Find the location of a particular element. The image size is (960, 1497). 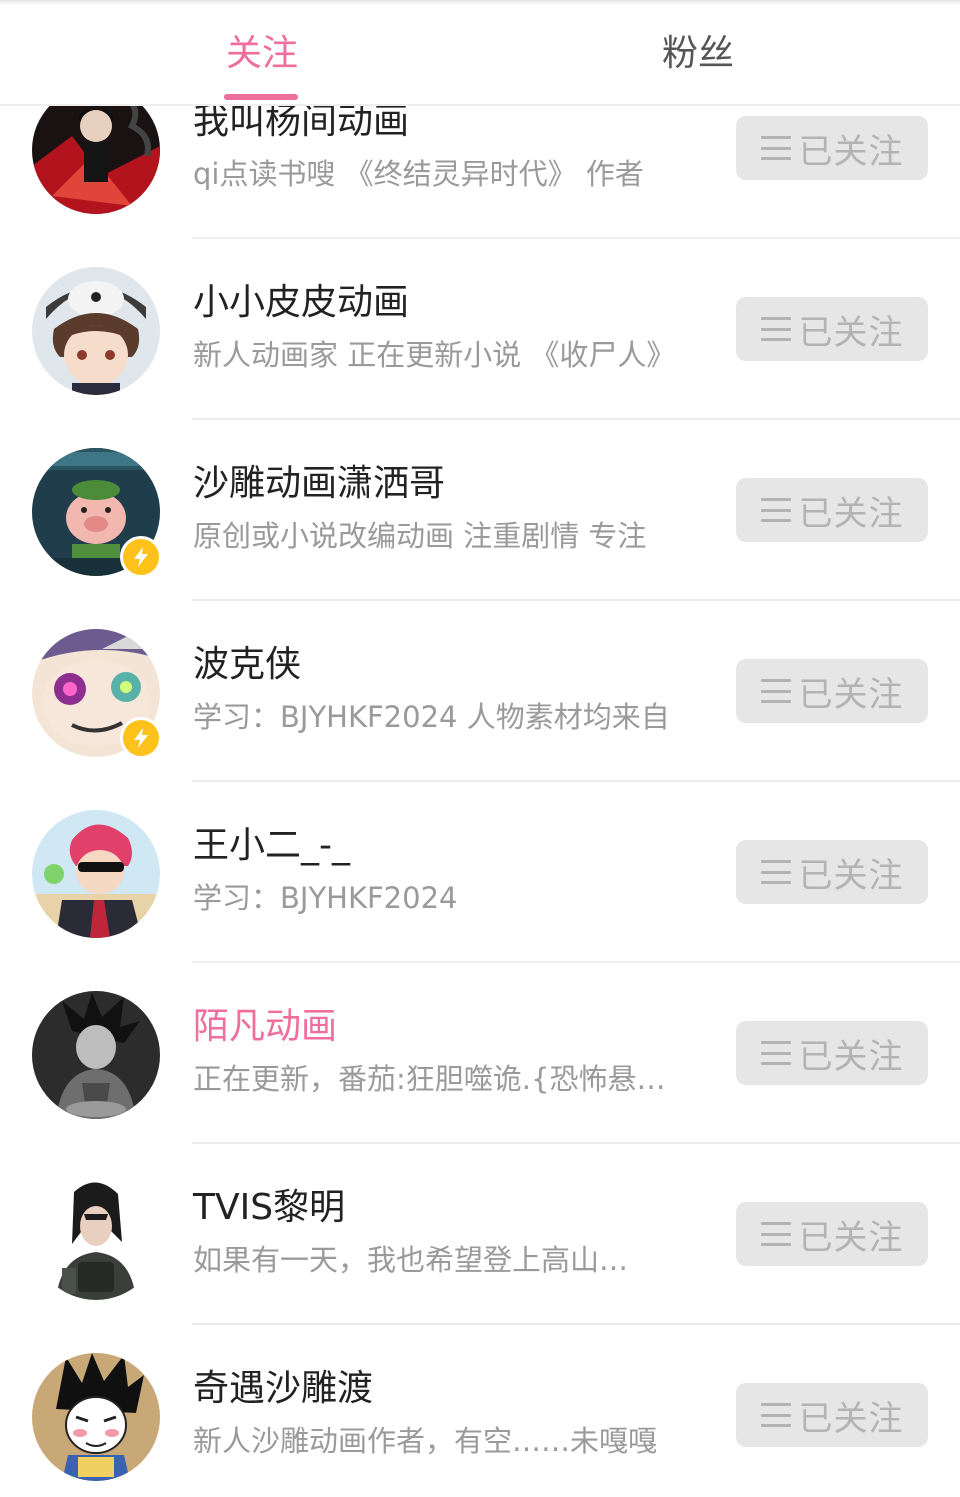

user-bio: 新人动画家 正在更新小说 《收尸人》 is located at coordinates (434, 355).